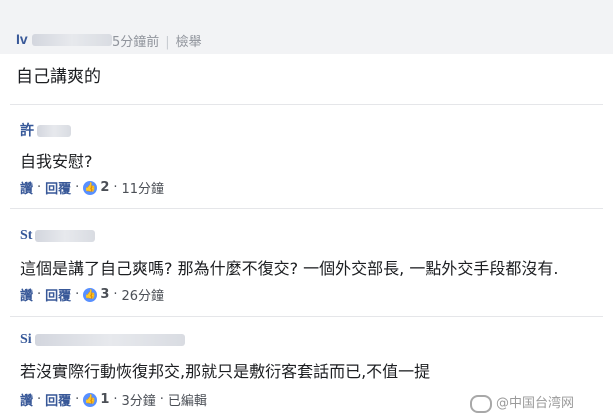 The image size is (613, 420). I want to click on comment-time: 3分鐘, so click(139, 399).